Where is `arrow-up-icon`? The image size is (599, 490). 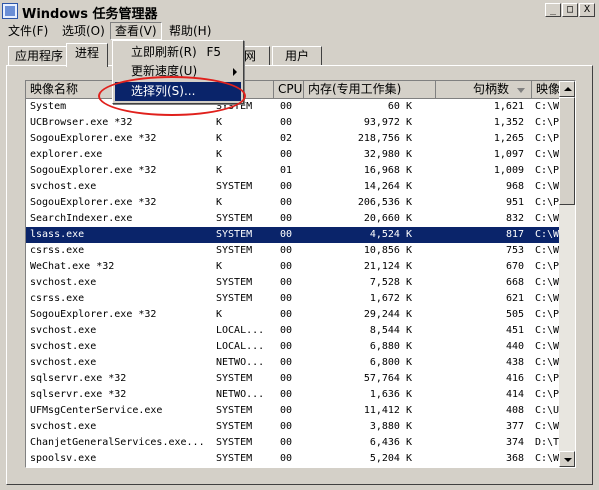
arrow-up-icon is located at coordinates (568, 89).